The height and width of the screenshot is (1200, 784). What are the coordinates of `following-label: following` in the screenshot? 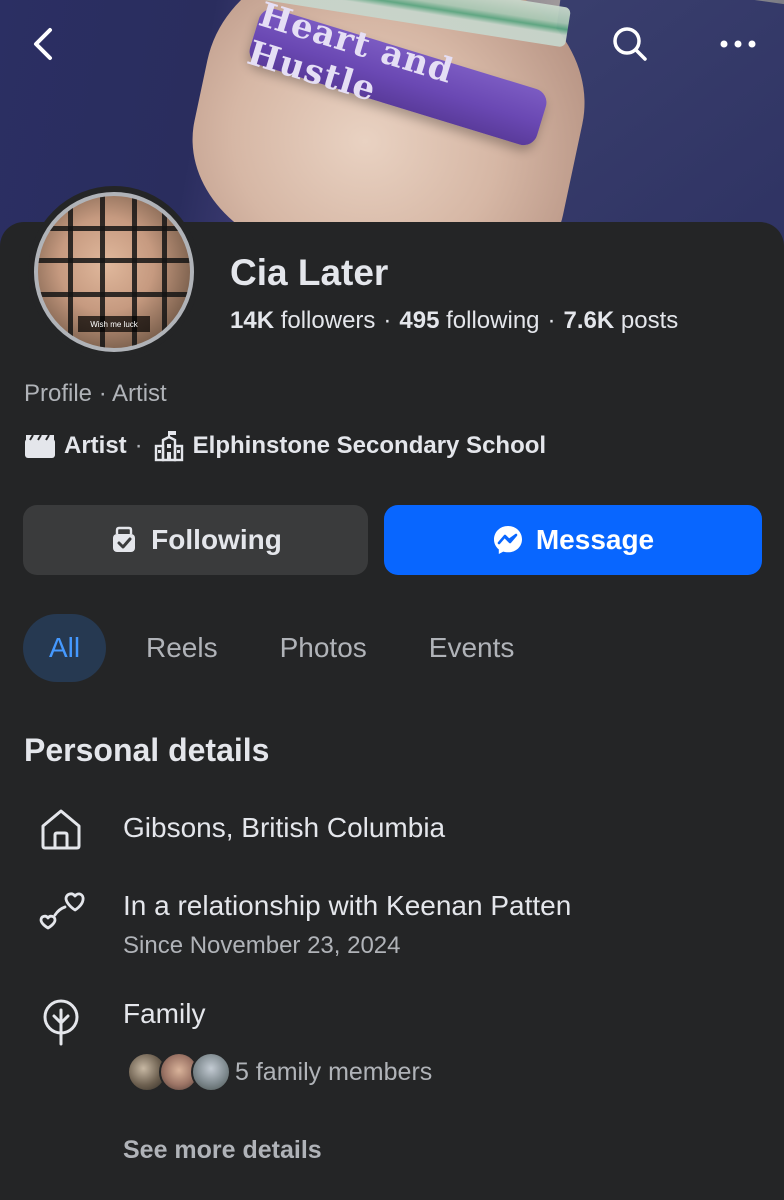 It's located at (492, 320).